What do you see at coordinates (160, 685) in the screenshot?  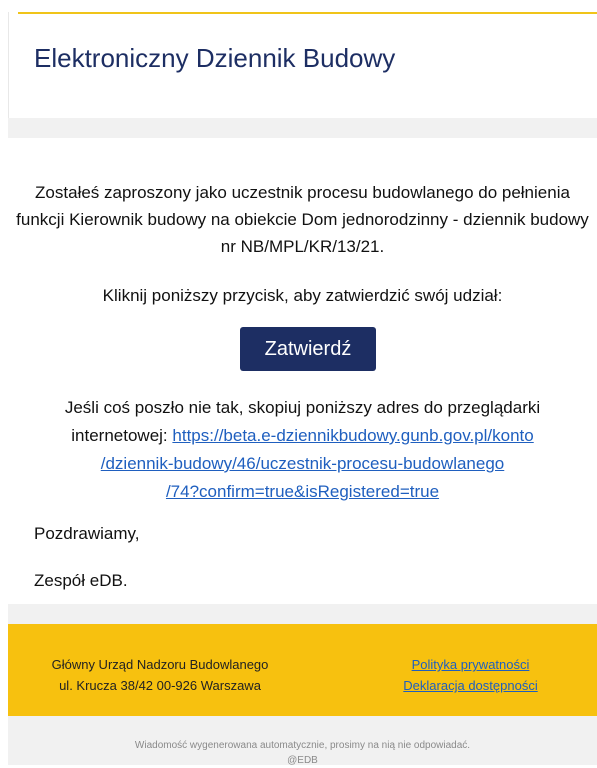 I see `office-street: ul. Krucza 38/42 00-926 Warszawa` at bounding box center [160, 685].